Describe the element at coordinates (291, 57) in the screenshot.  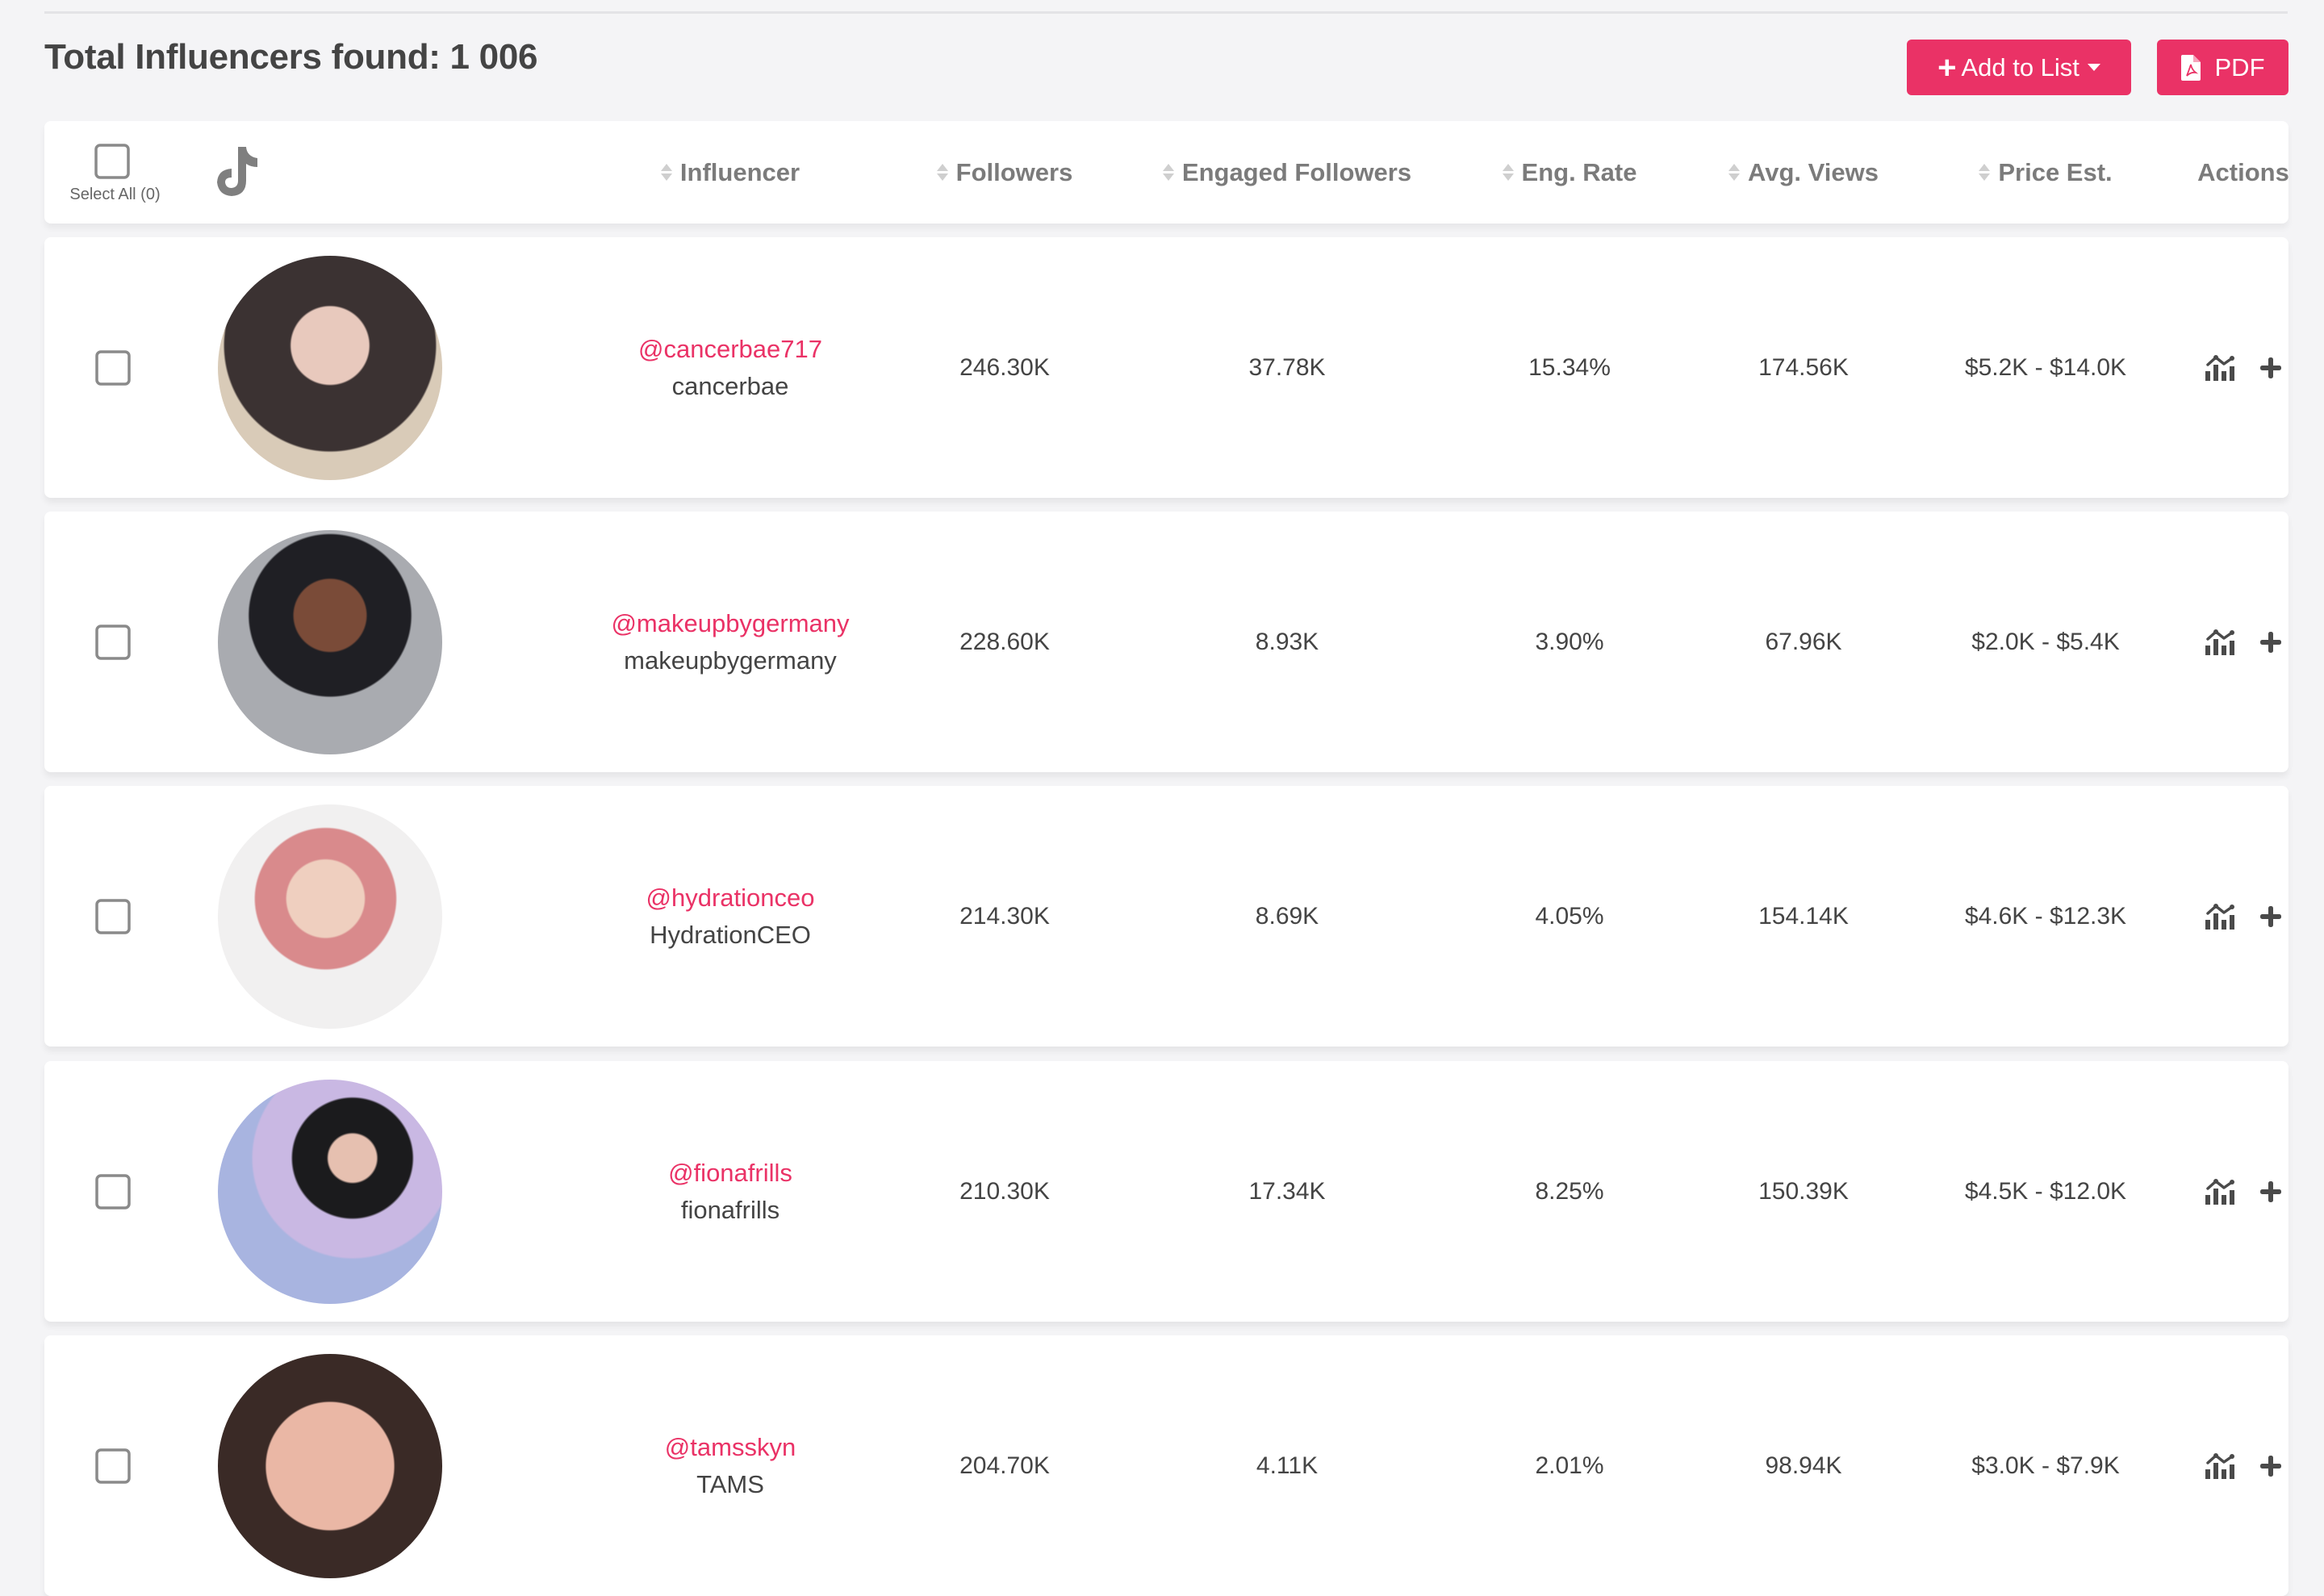
I see `results-count-title: Total Influencers found: 1 006` at that location.